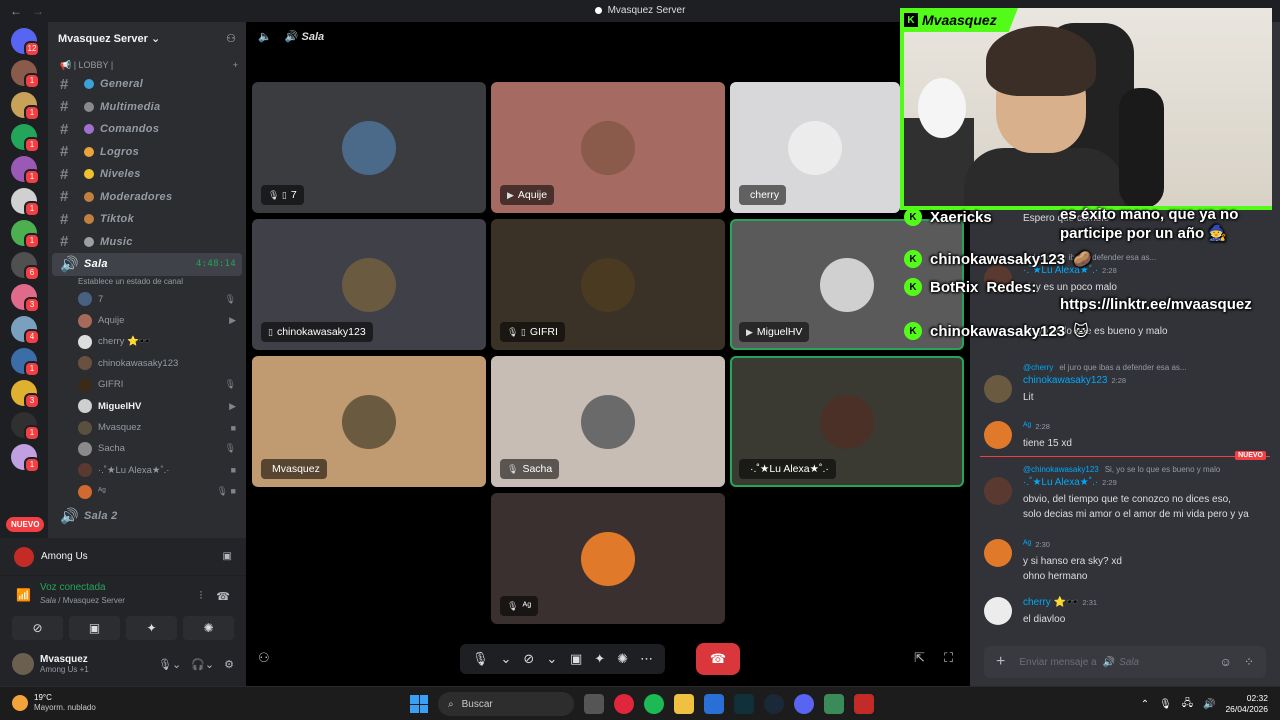  What do you see at coordinates (834, 704) in the screenshot?
I see `app-icon` at bounding box center [834, 704].